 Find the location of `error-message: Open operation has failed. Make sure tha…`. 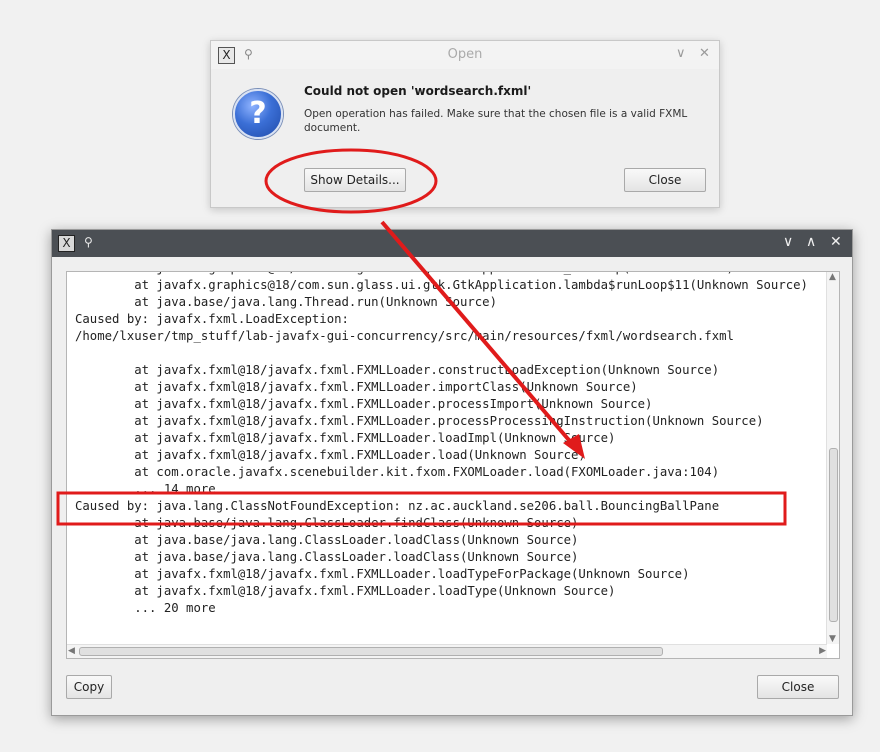

error-message: Open operation has failed. Make sure tha… is located at coordinates (496, 121).